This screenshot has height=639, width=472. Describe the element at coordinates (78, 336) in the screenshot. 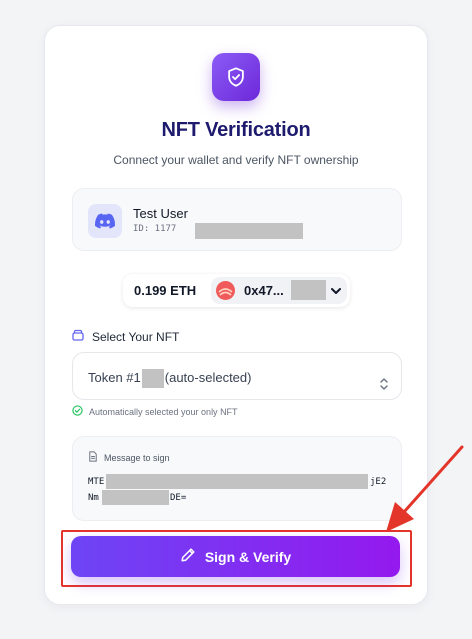

I see `layers-icon` at that location.